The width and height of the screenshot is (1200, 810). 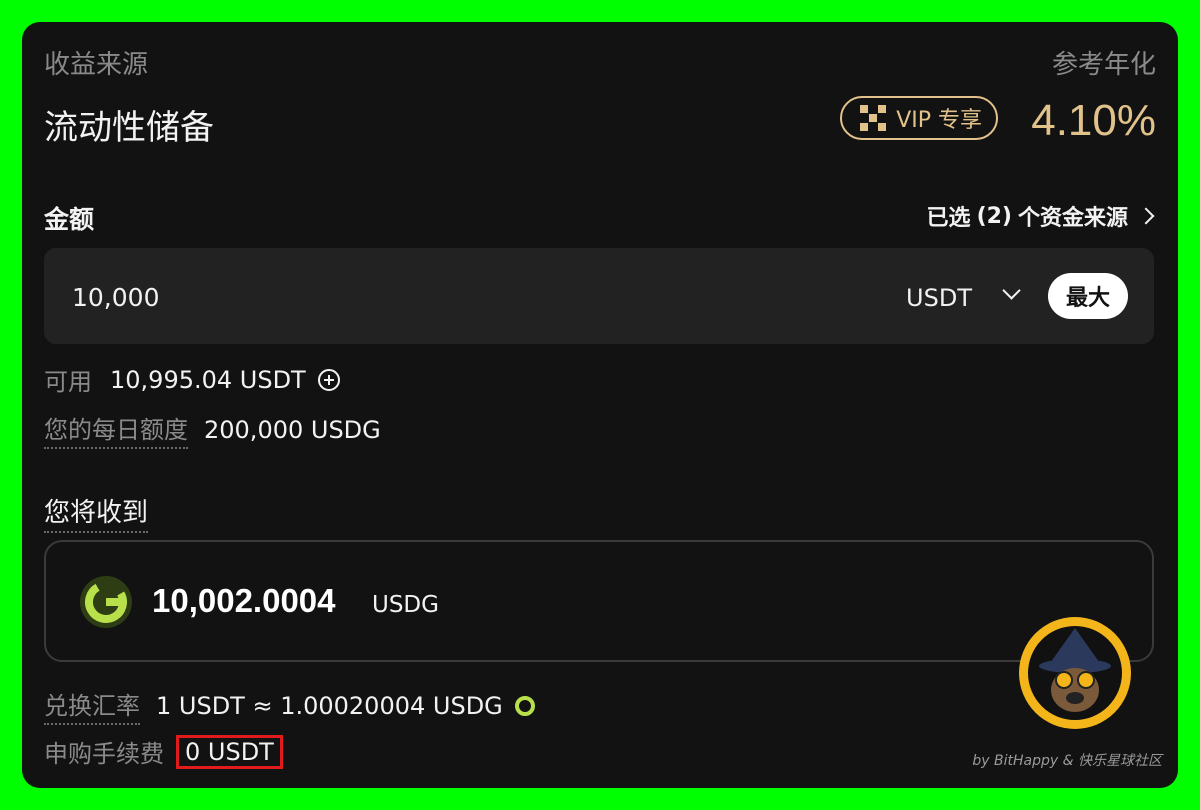 I want to click on daily-quota-label: 您的每日额度, so click(x=116, y=429).